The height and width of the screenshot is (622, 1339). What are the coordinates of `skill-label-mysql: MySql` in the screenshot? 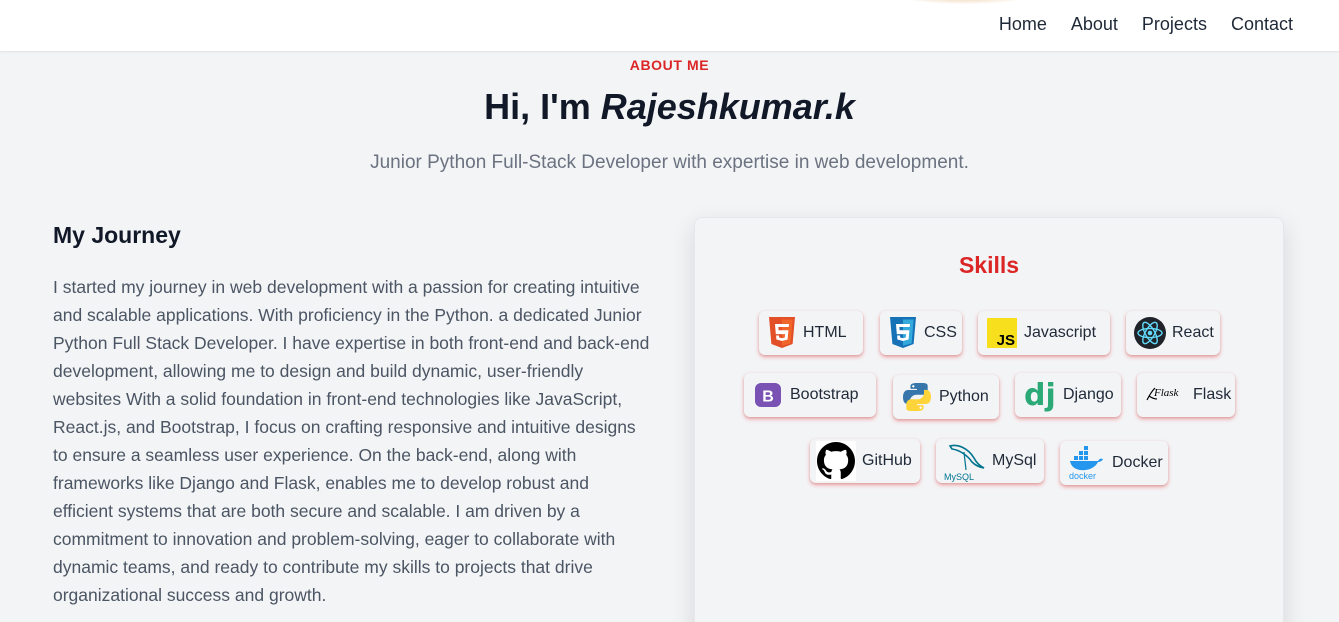 It's located at (1014, 460).